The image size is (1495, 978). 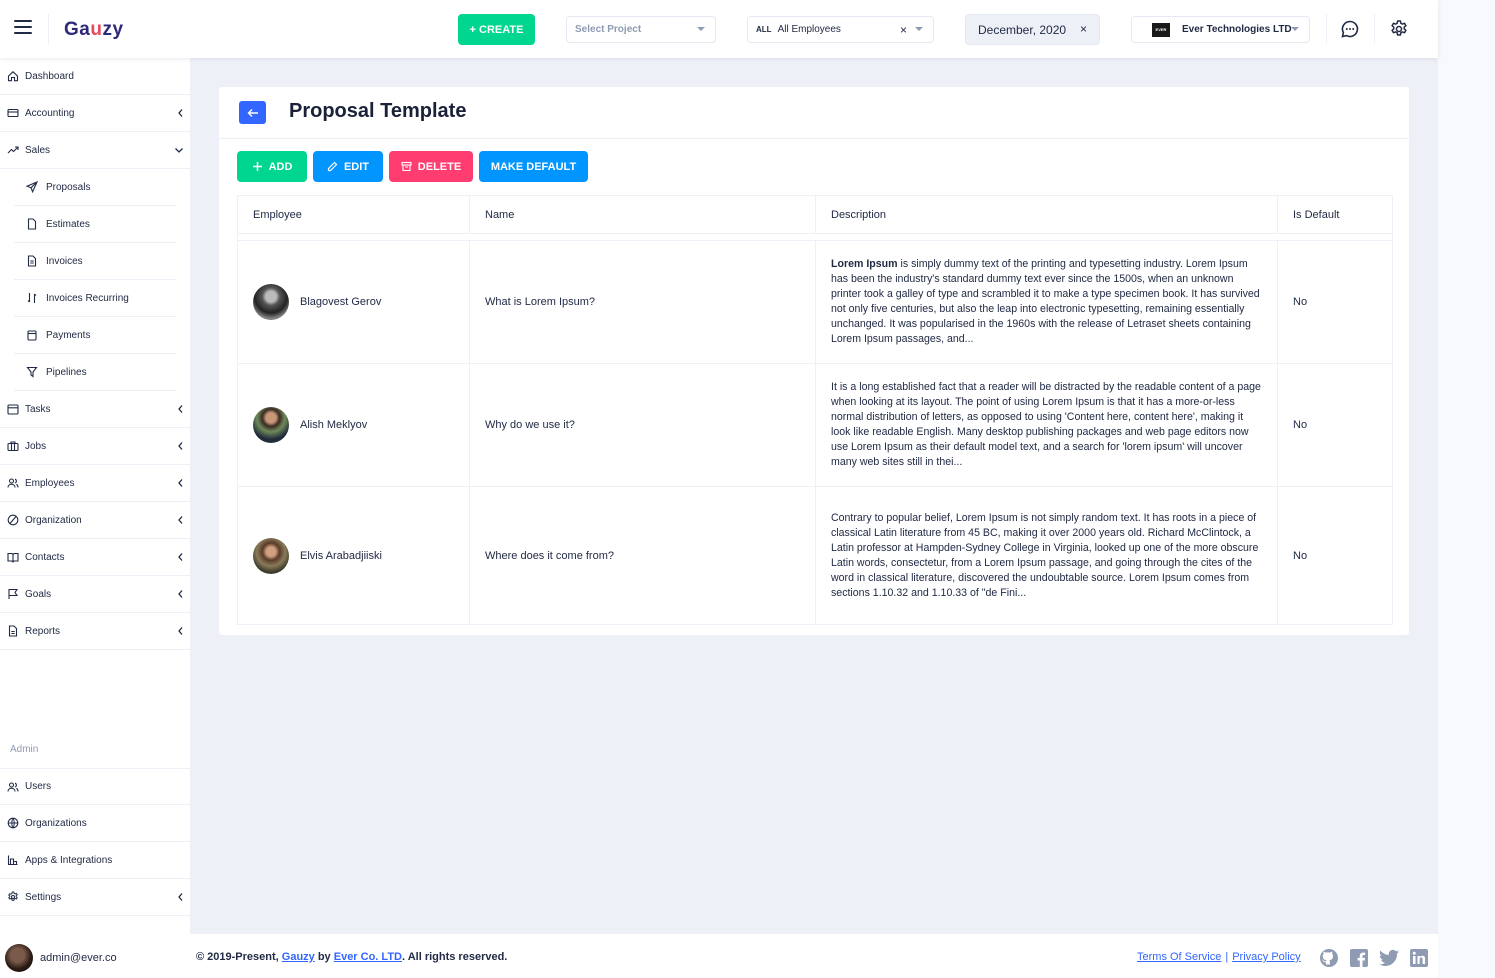 I want to click on sidebar-item-accounting: Accounting, so click(x=95, y=113).